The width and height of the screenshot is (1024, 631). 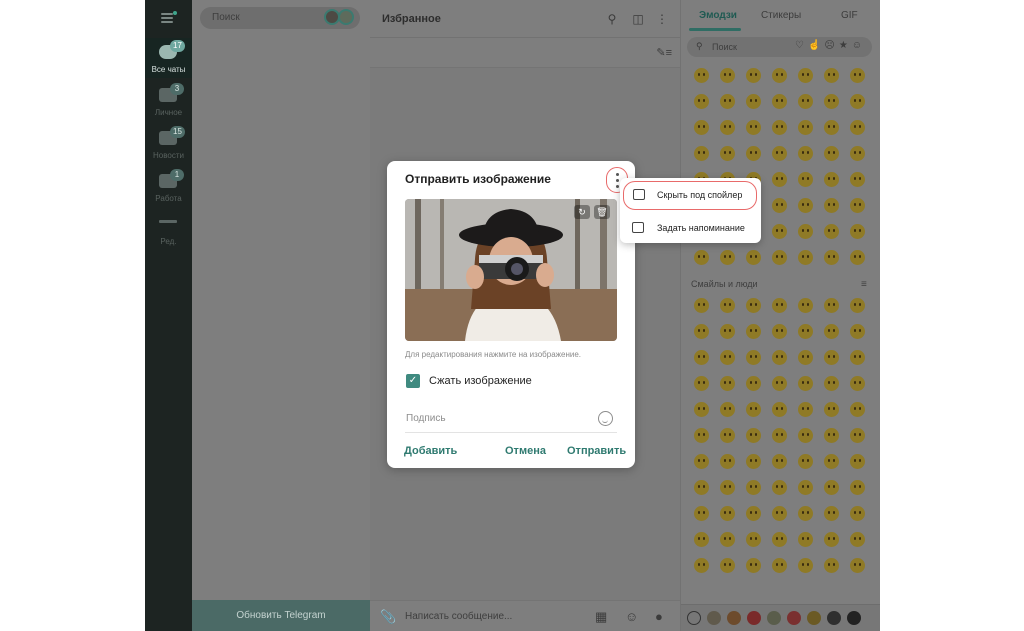 What do you see at coordinates (602, 212) in the screenshot?
I see `delete-image-icon: 🗑` at bounding box center [602, 212].